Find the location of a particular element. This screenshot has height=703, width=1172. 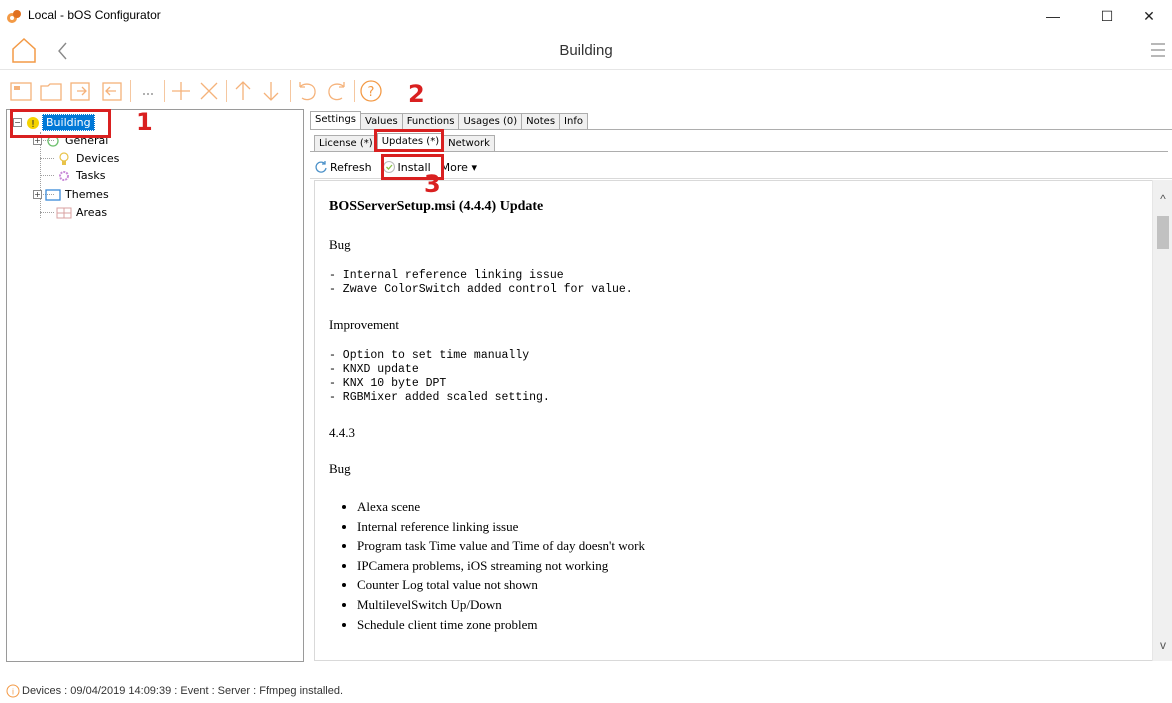

tree-item-tasks: Tasks is located at coordinates (81, 175).